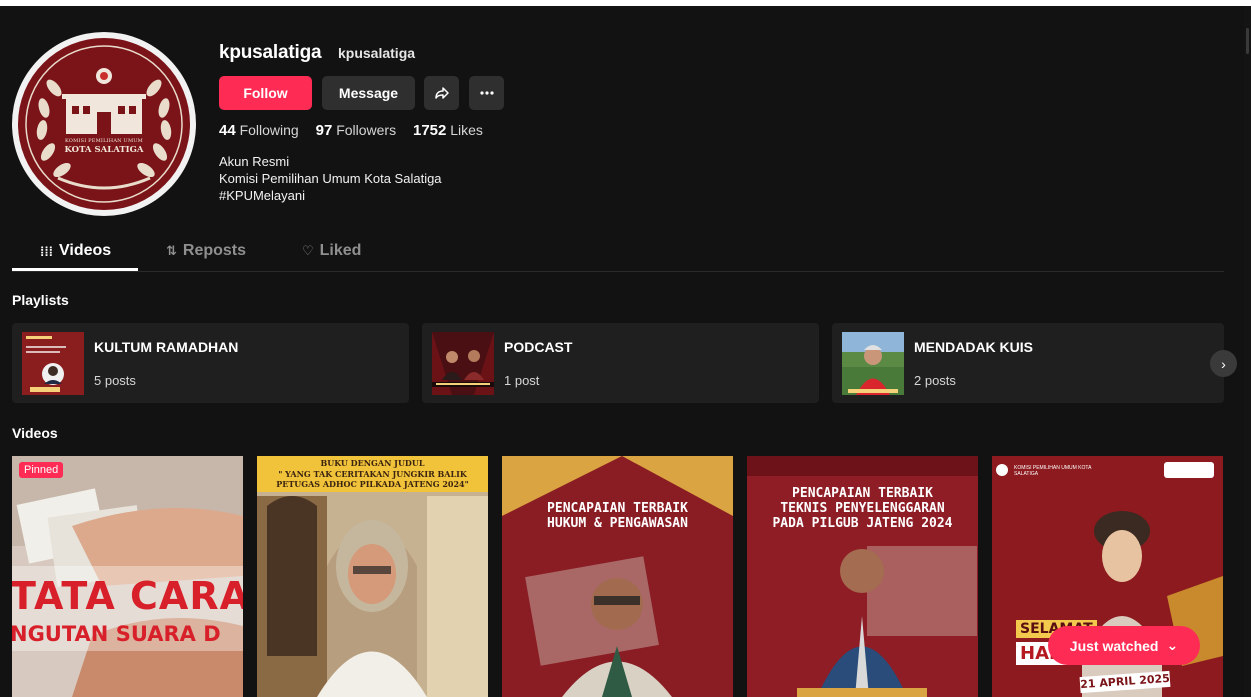 The image size is (1251, 697). I want to click on tab-liked: ♡ Liked, so click(331, 251).